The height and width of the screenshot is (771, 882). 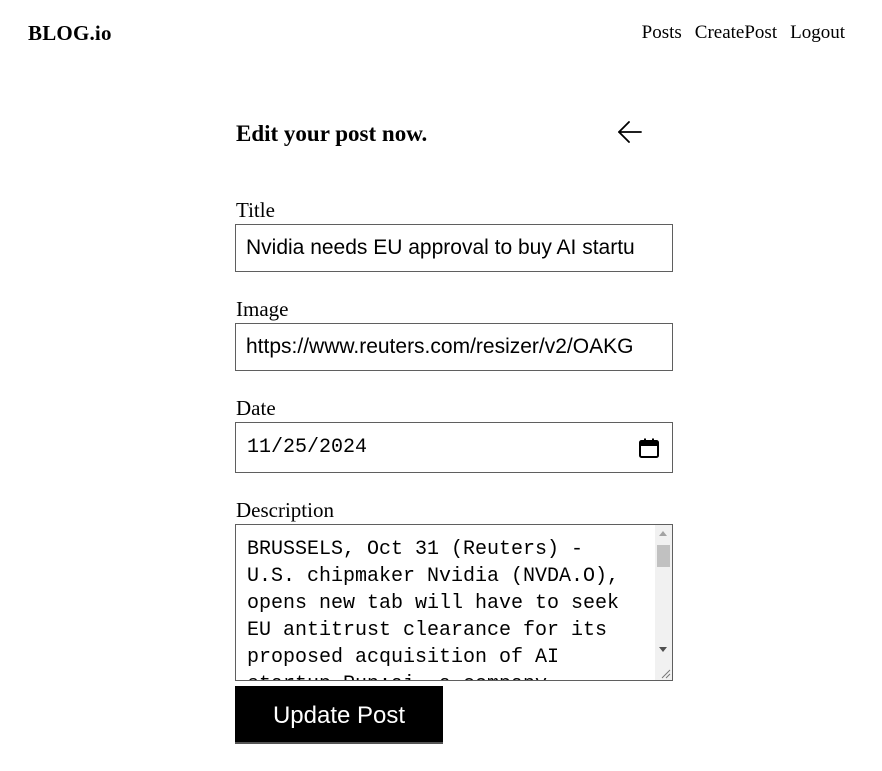 I want to click on date-input: 11/25/2024, so click(x=454, y=447).